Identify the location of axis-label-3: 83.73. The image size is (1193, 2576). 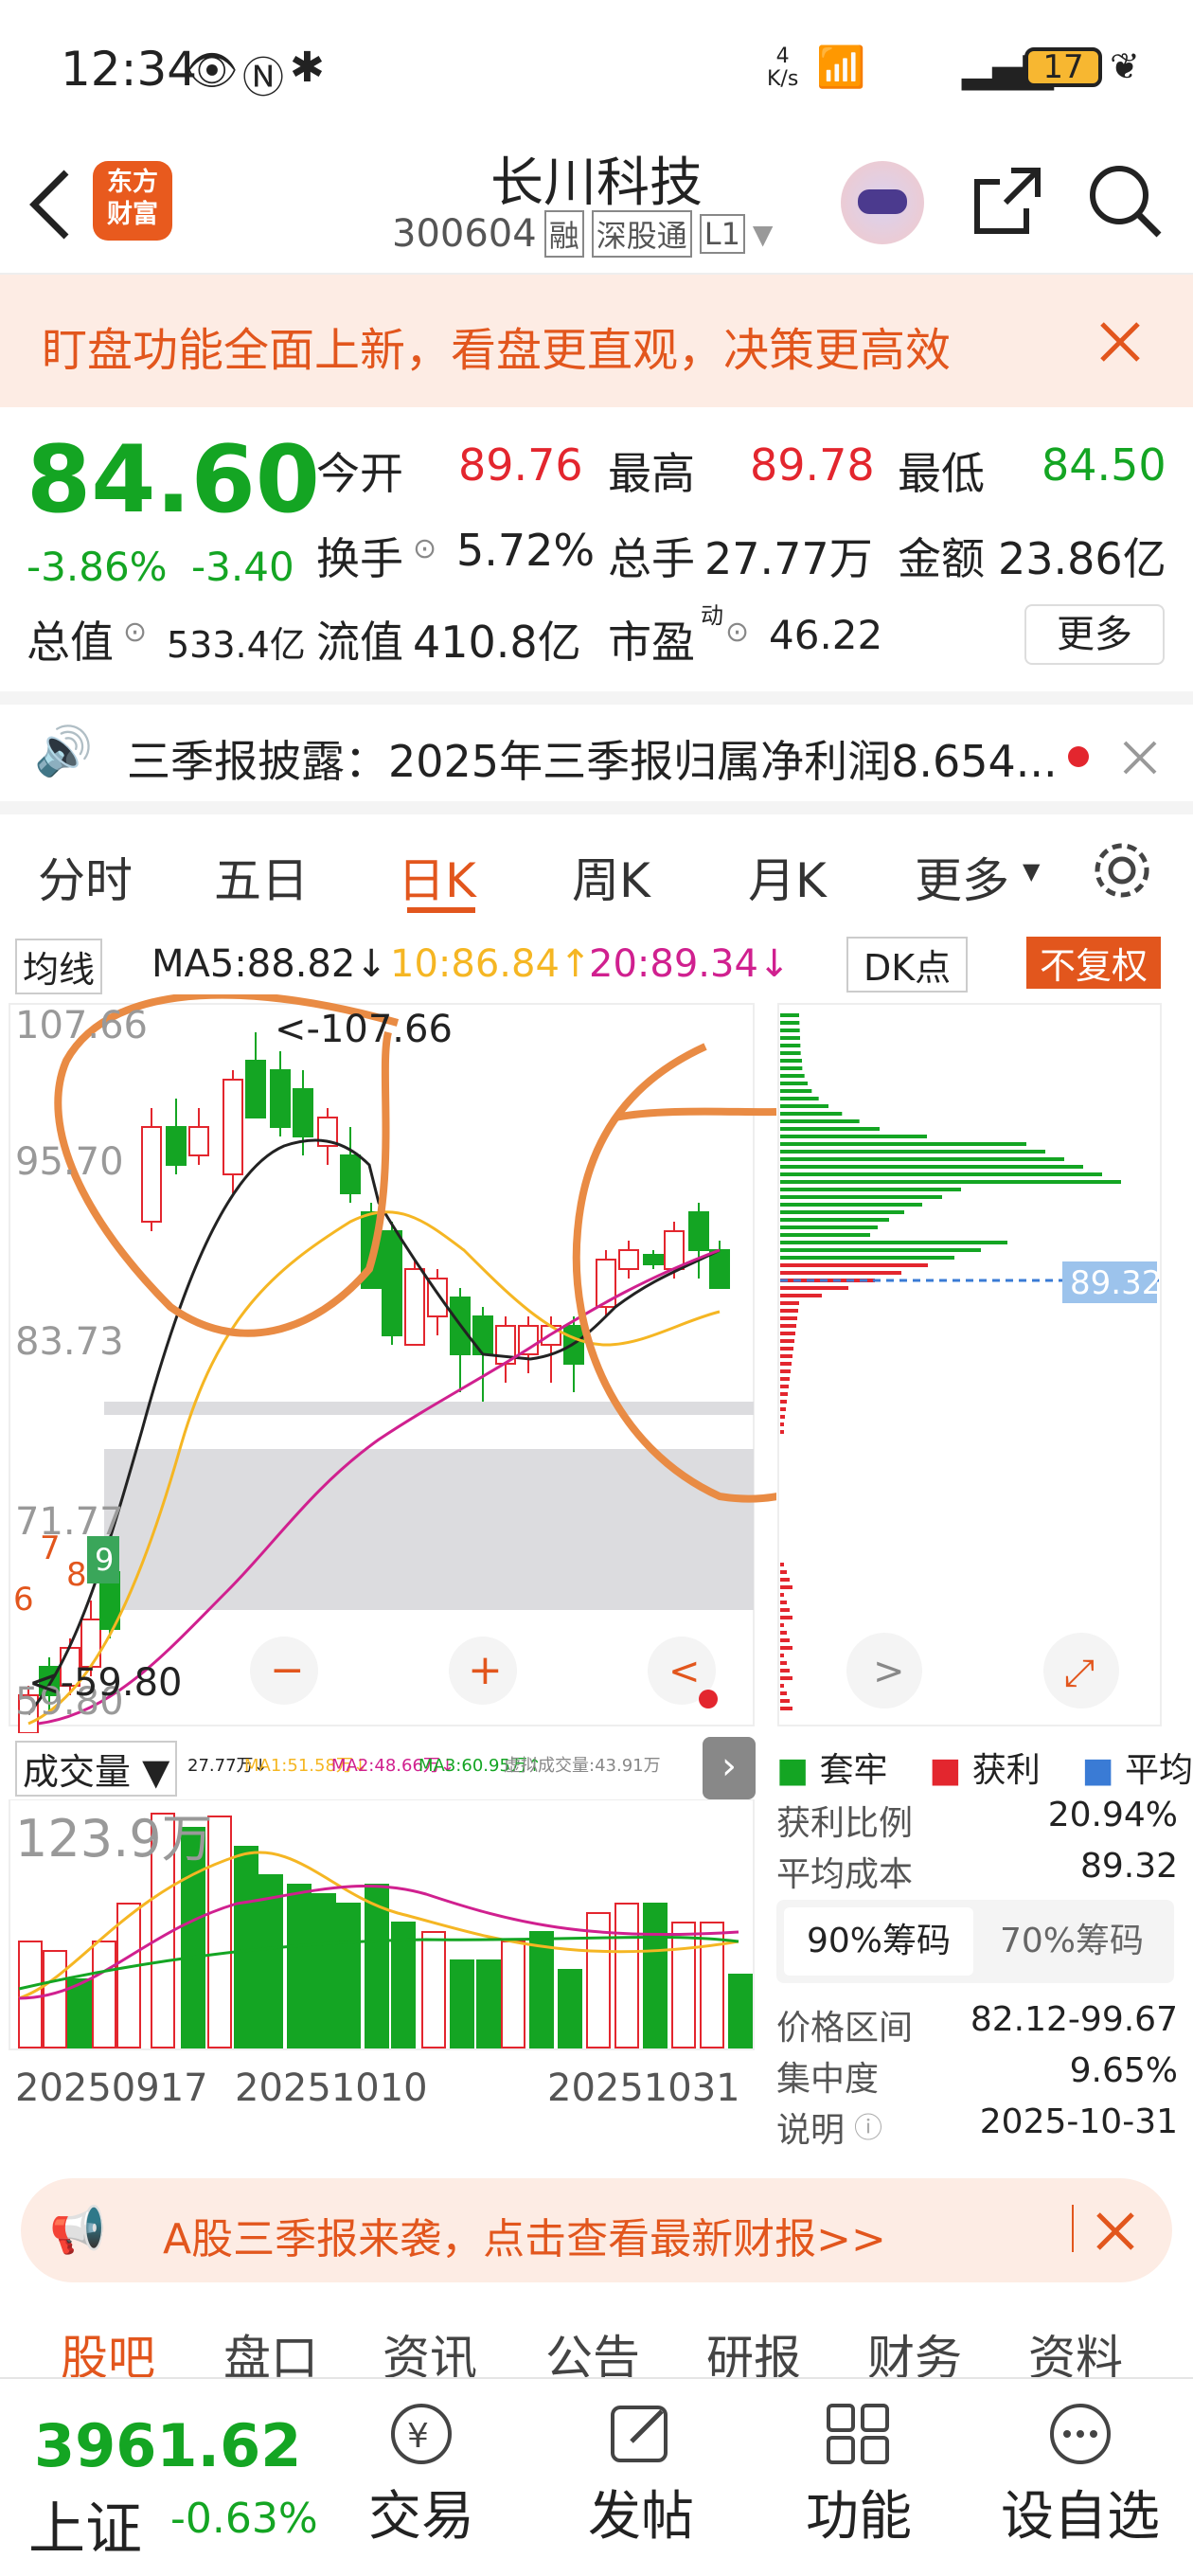
(69, 1342).